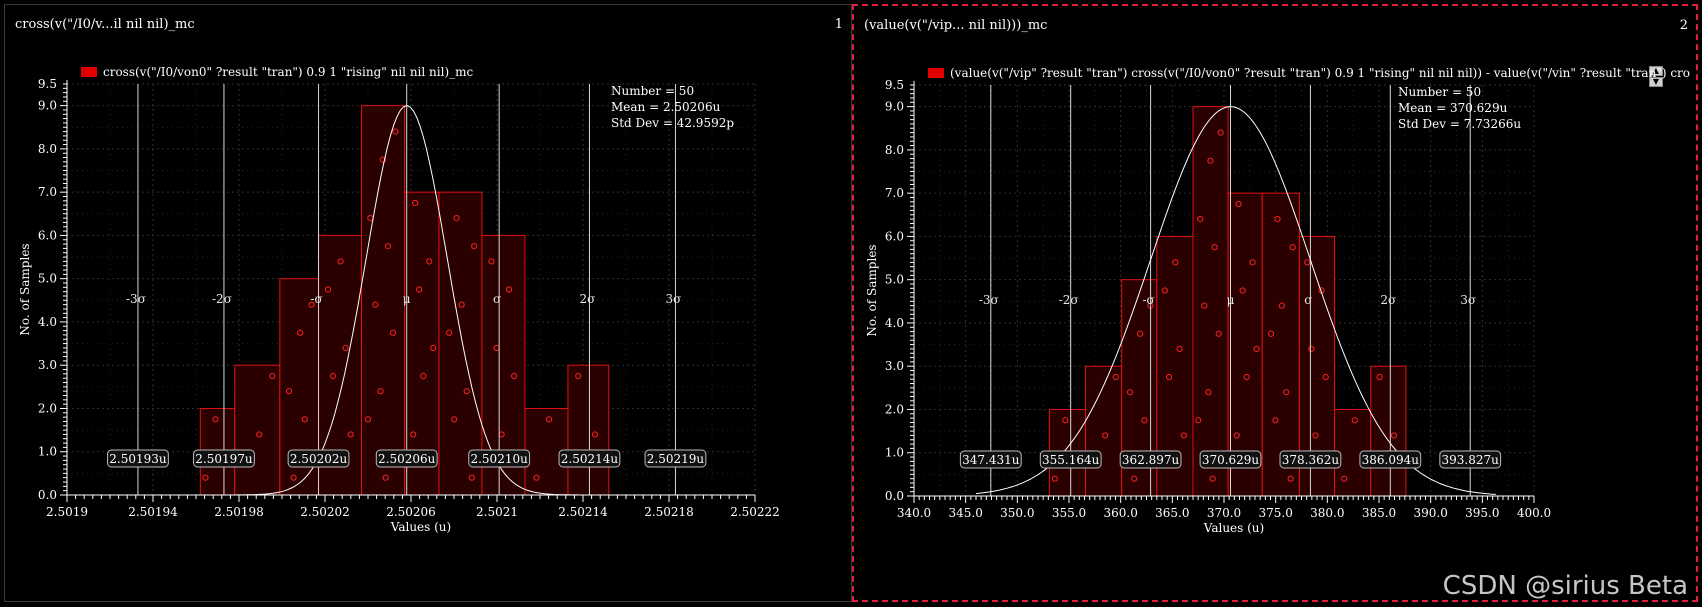 Image resolution: width=1702 pixels, height=607 pixels. What do you see at coordinates (1459, 124) in the screenshot?
I see `stats-text: Std Dev = 7.73266u` at bounding box center [1459, 124].